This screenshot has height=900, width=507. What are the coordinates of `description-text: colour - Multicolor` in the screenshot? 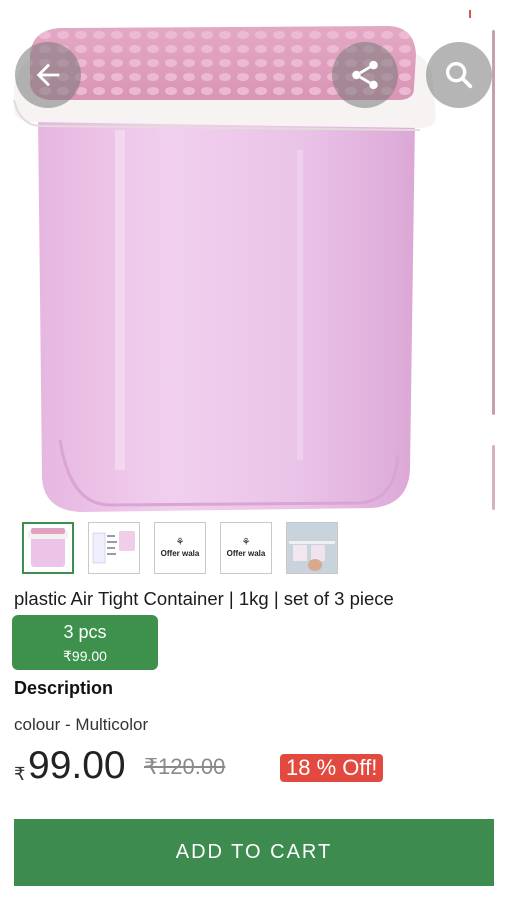 It's located at (81, 723).